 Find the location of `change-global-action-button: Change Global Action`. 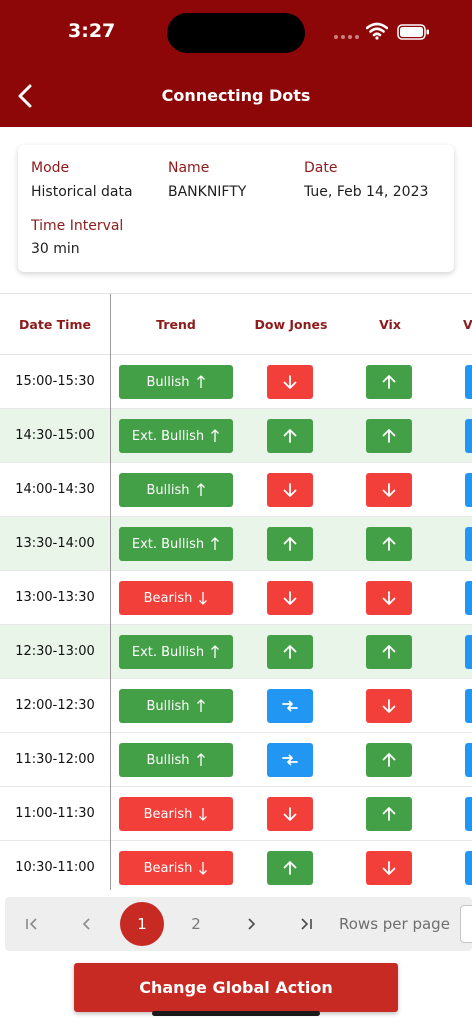

change-global-action-button: Change Global Action is located at coordinates (236, 987).